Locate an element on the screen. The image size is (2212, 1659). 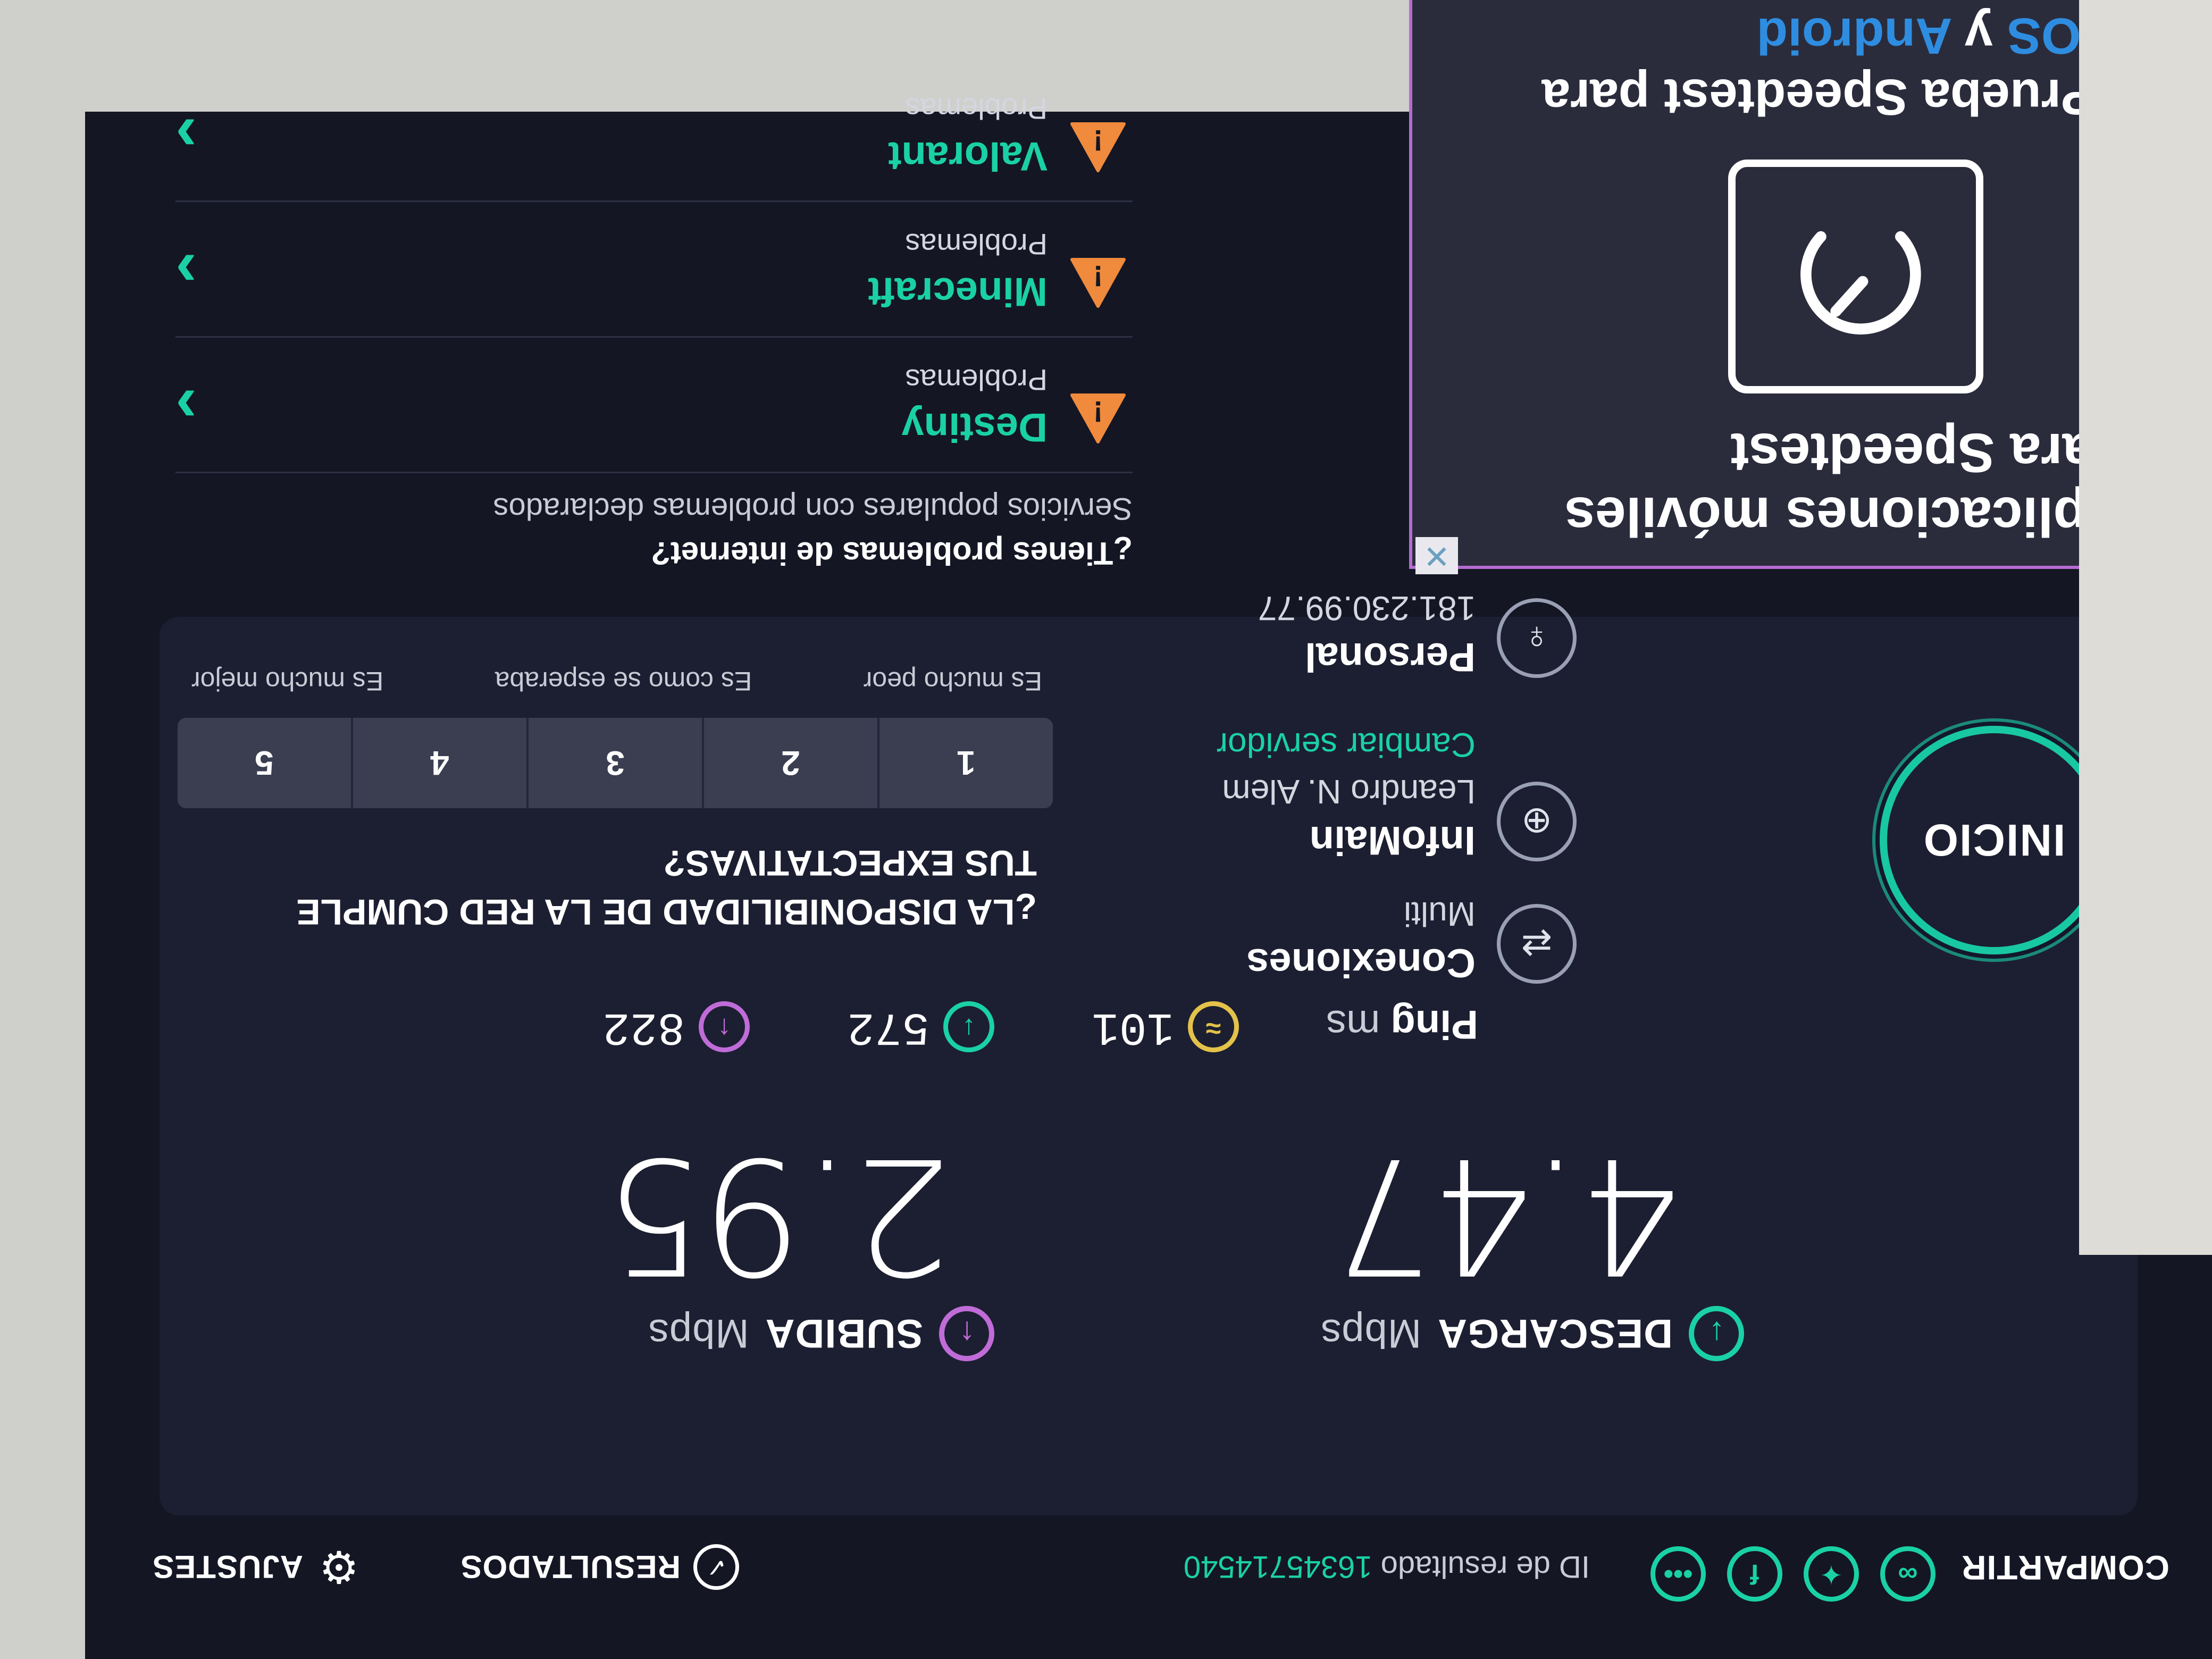
results-label: RESULTADOS is located at coordinates (570, 1567).